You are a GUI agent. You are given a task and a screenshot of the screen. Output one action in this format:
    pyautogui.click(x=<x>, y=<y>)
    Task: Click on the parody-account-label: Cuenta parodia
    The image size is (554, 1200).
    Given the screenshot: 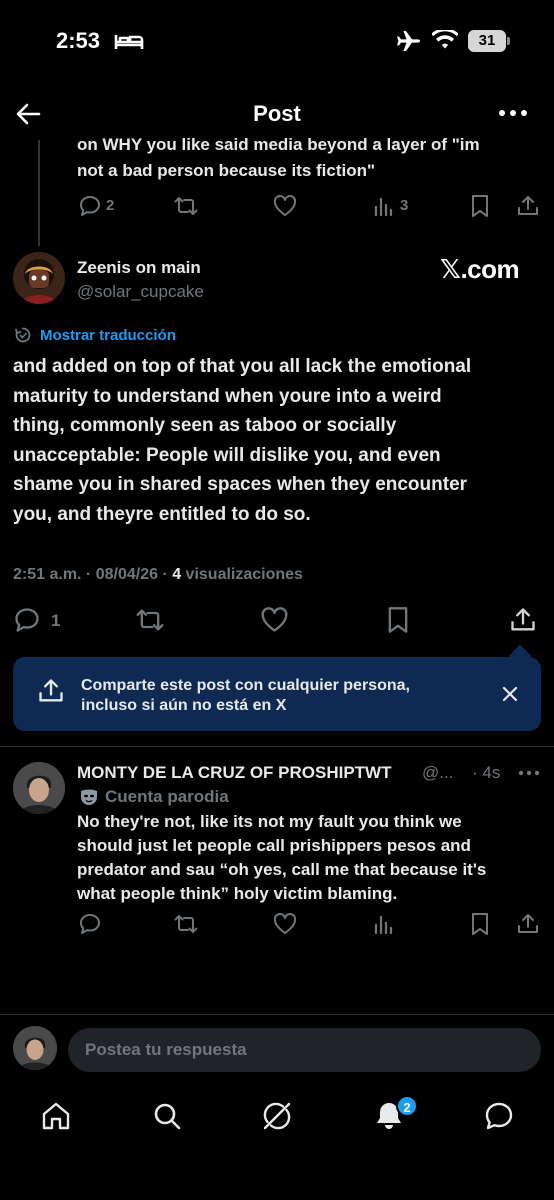 What is the action you would take?
    pyautogui.click(x=167, y=796)
    